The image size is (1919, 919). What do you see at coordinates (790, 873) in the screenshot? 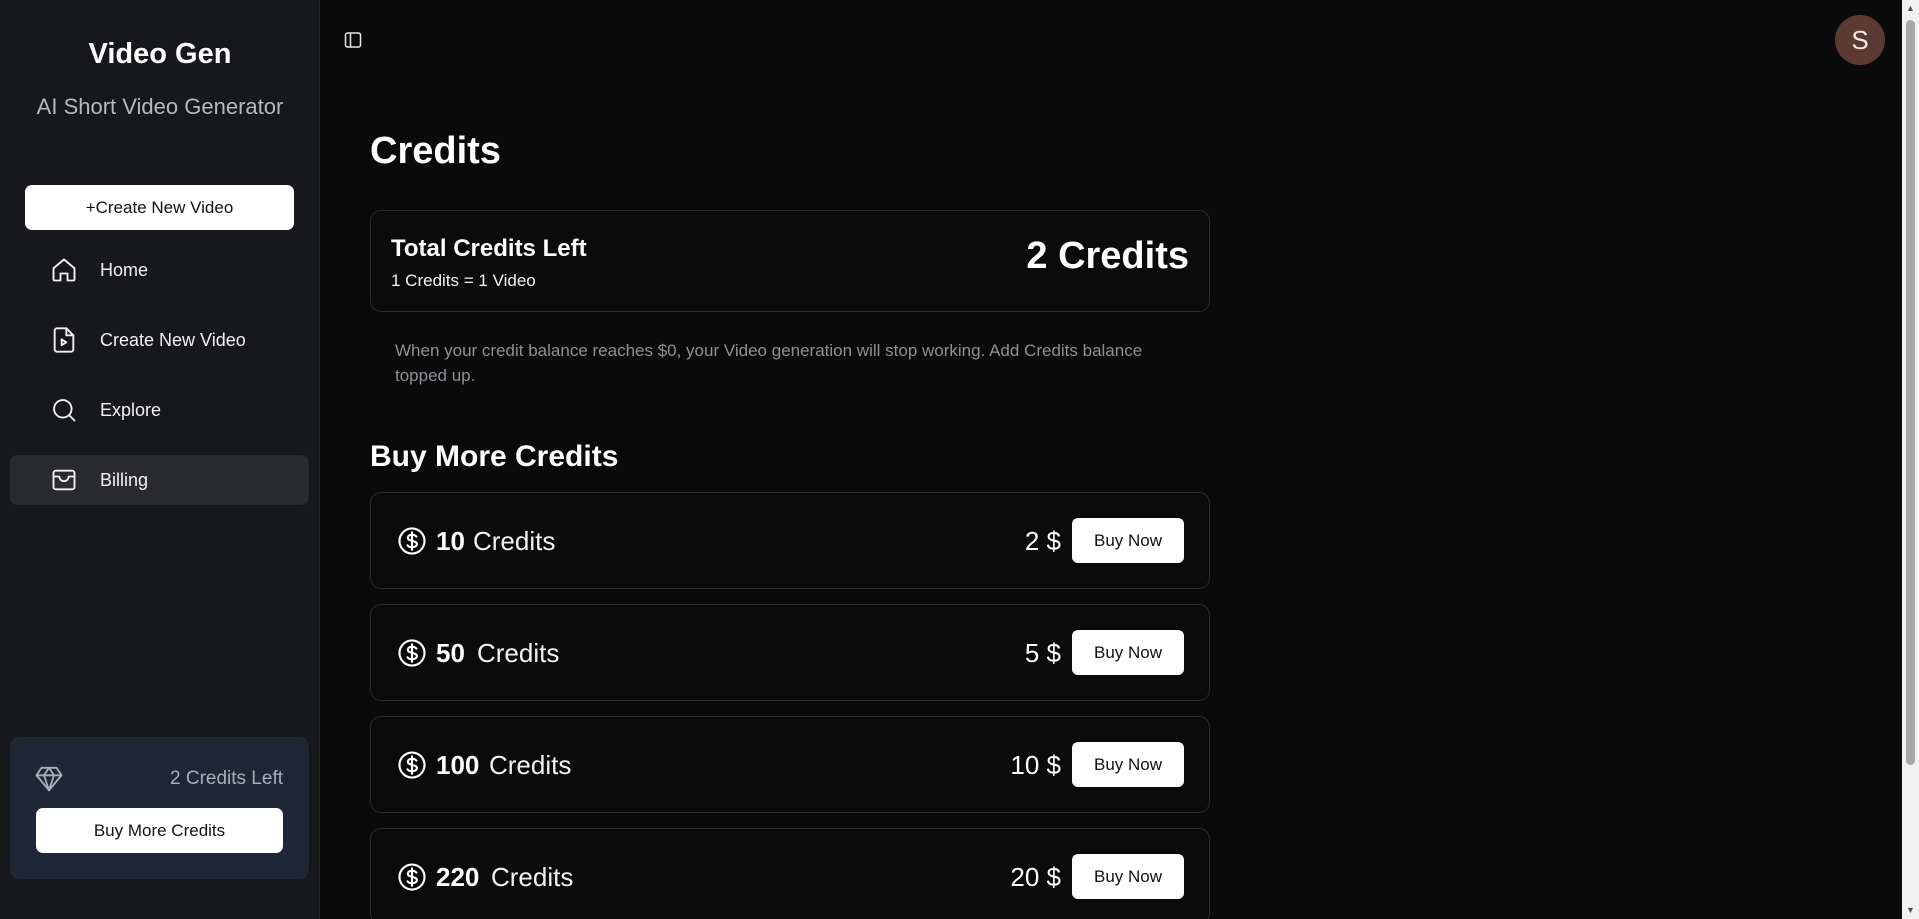
I see `credit-pack-card: 220 Credits 20 $ Buy Now` at bounding box center [790, 873].